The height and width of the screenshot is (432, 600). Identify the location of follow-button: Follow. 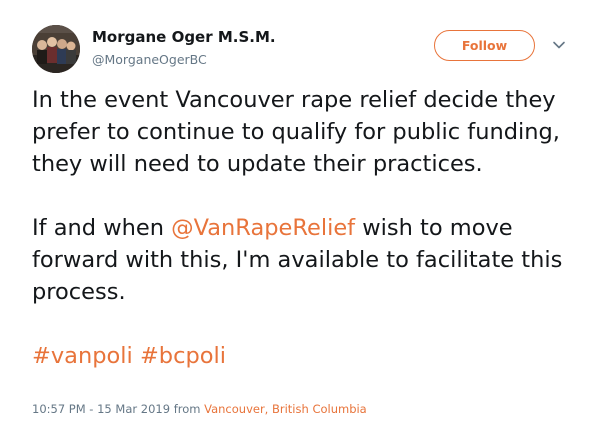
(484, 45).